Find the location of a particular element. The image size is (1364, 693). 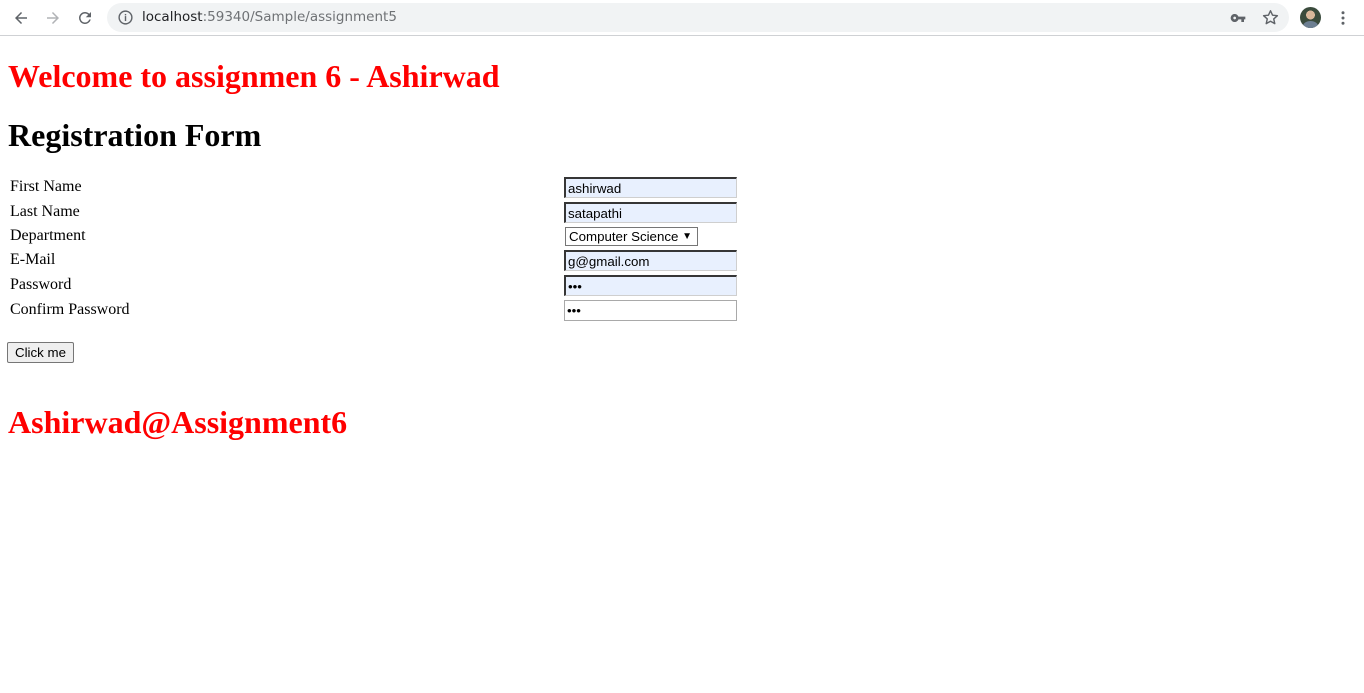

first-name-label: First Name is located at coordinates (46, 186).